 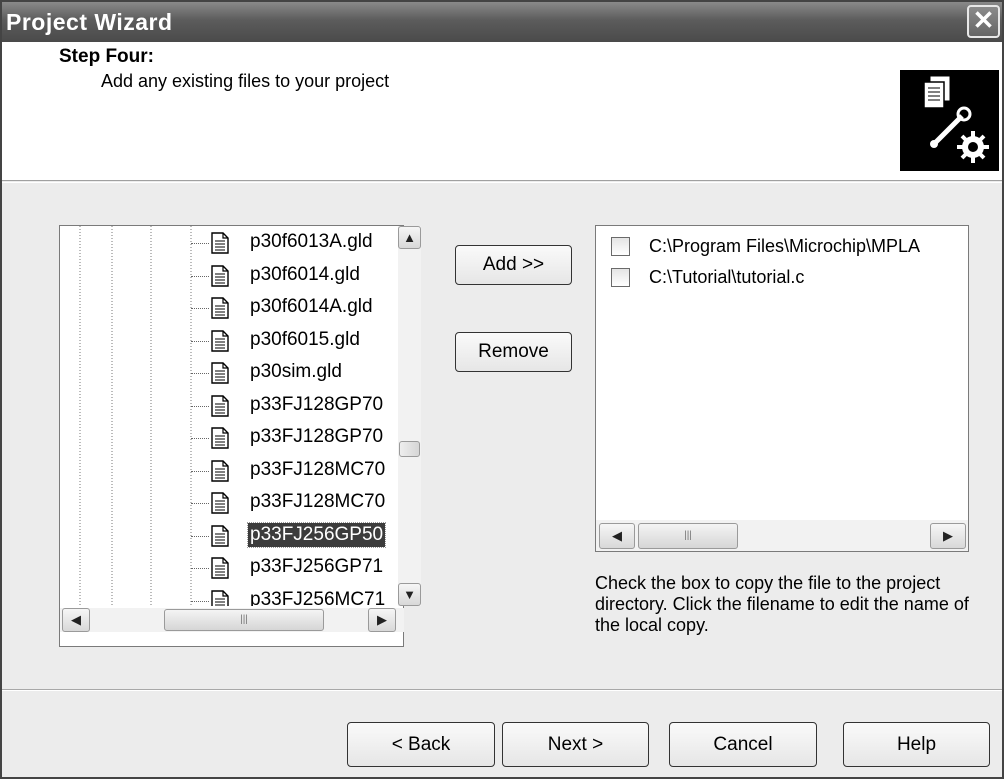 What do you see at coordinates (502, 182) in the screenshot?
I see `divider` at bounding box center [502, 182].